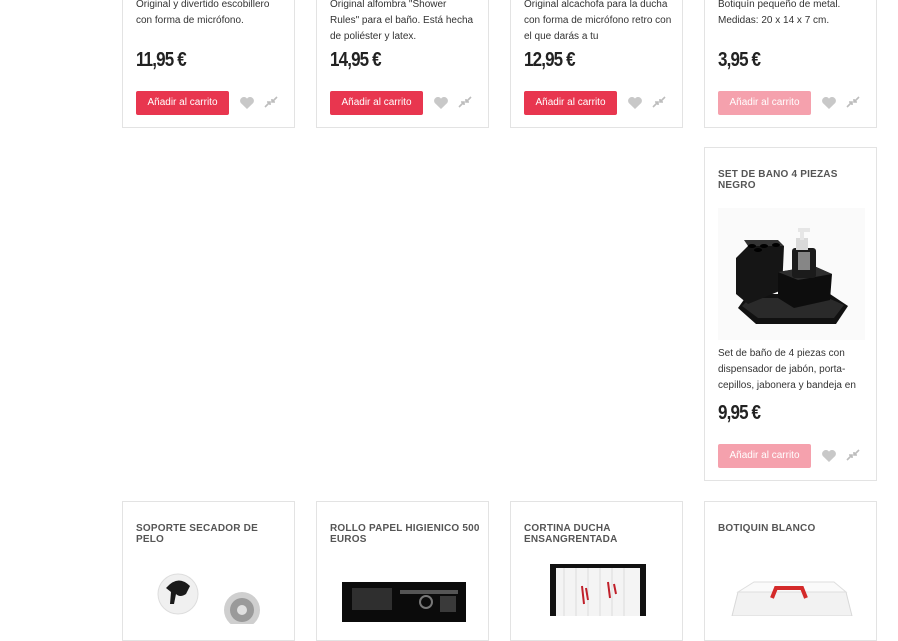  I want to click on product-card: CORTINA DUCHA ENSANGRENTADA, so click(596, 571).